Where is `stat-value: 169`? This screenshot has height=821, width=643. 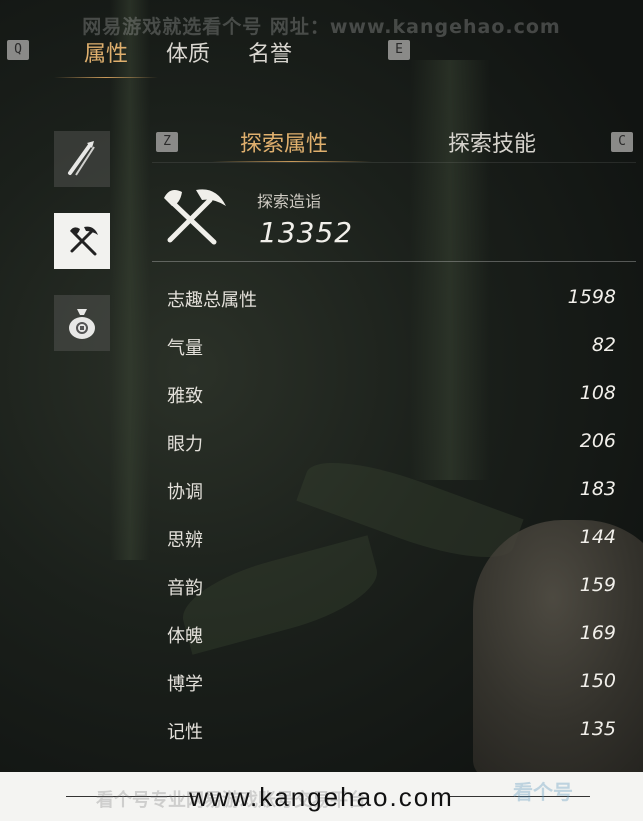
stat-value: 169 is located at coordinates (597, 633).